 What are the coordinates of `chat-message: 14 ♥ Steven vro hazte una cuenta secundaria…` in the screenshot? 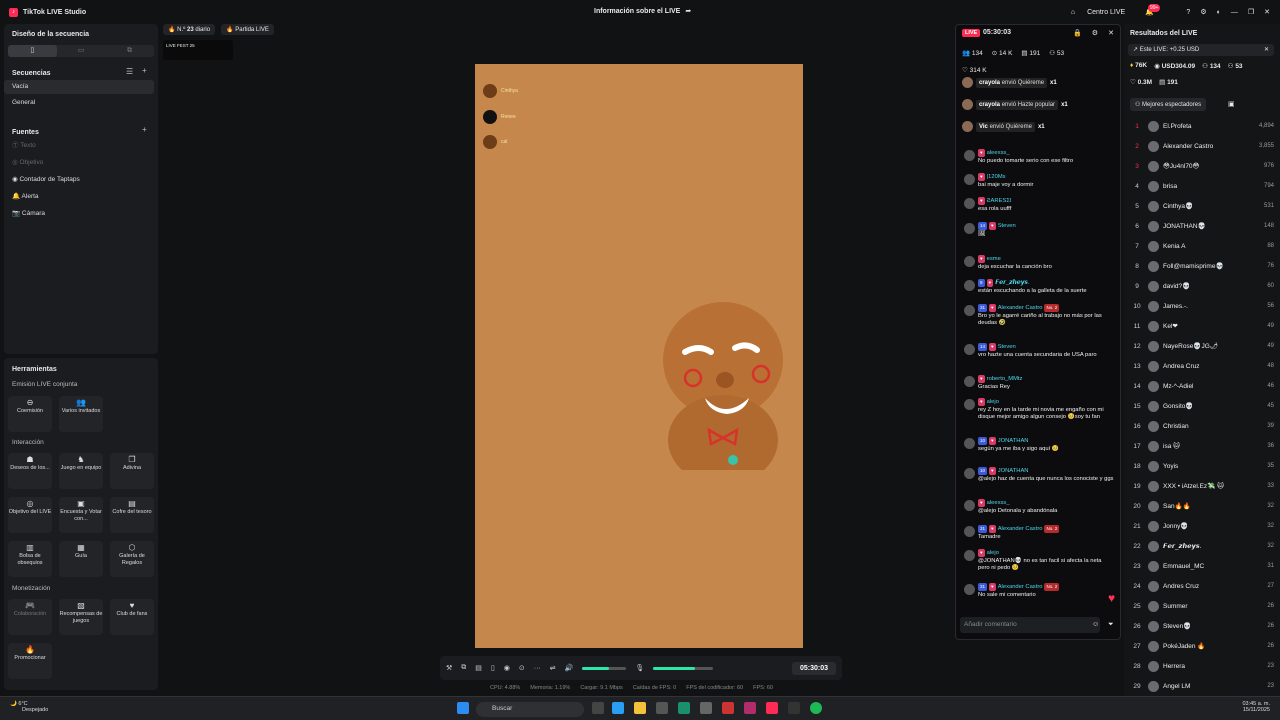 It's located at (1039, 351).